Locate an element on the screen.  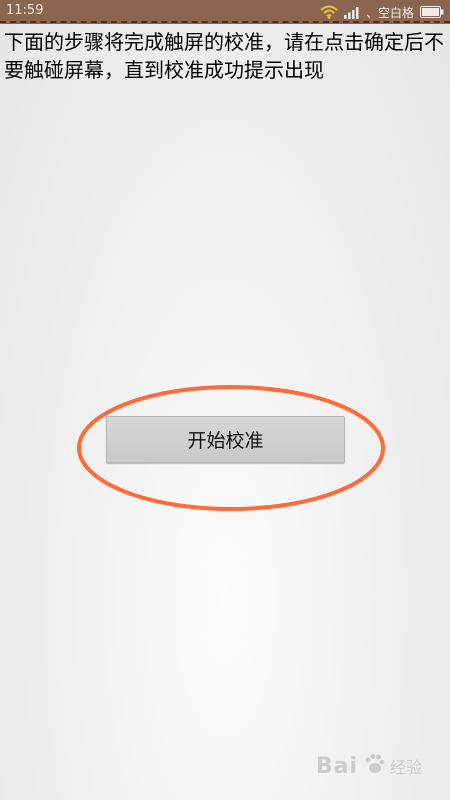
carrier-text: 、空白格 is located at coordinates (389, 12).